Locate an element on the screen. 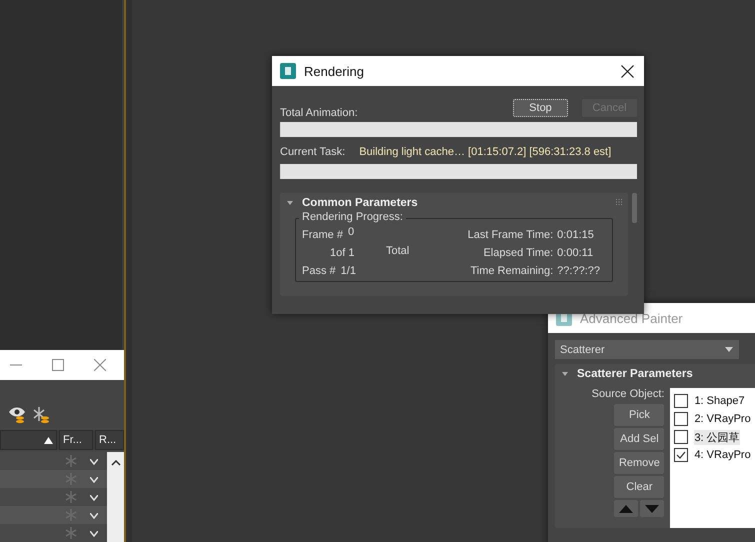 The height and width of the screenshot is (542, 755). field-label: Frame # is located at coordinates (322, 235).